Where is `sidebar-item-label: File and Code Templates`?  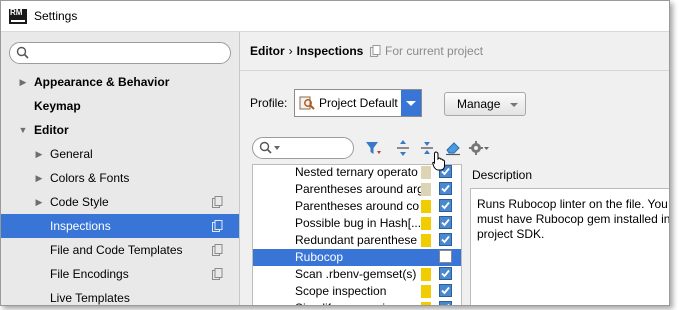
sidebar-item-label: File and Code Templates is located at coordinates (116, 250).